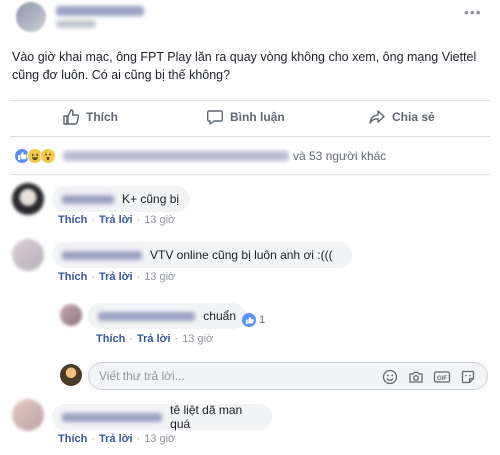  I want to click on svg-text: GIF, so click(442, 379).